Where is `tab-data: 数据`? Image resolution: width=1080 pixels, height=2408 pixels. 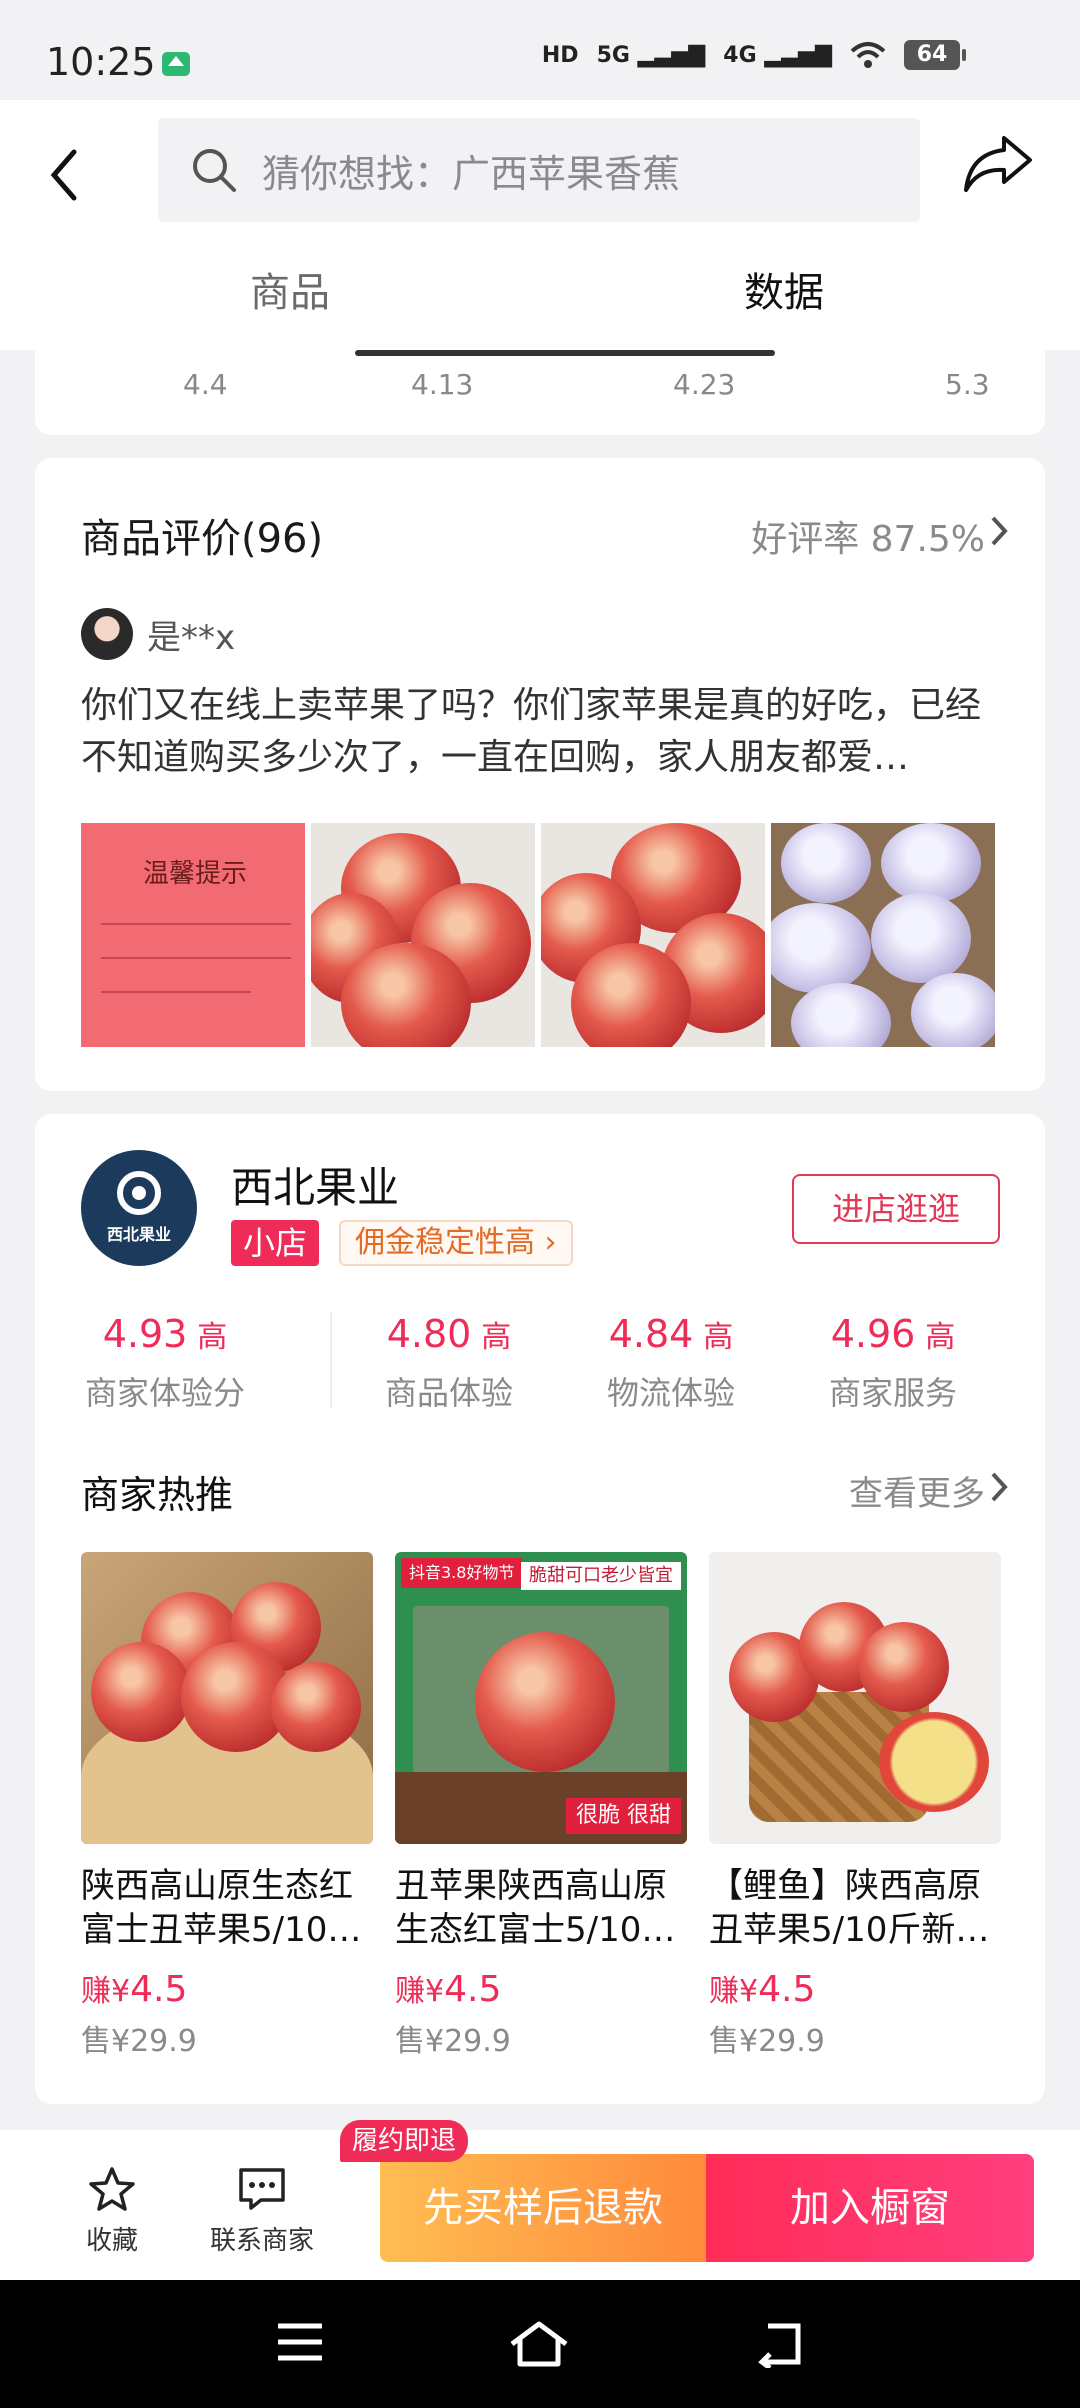
tab-data: 数据 is located at coordinates (784, 289).